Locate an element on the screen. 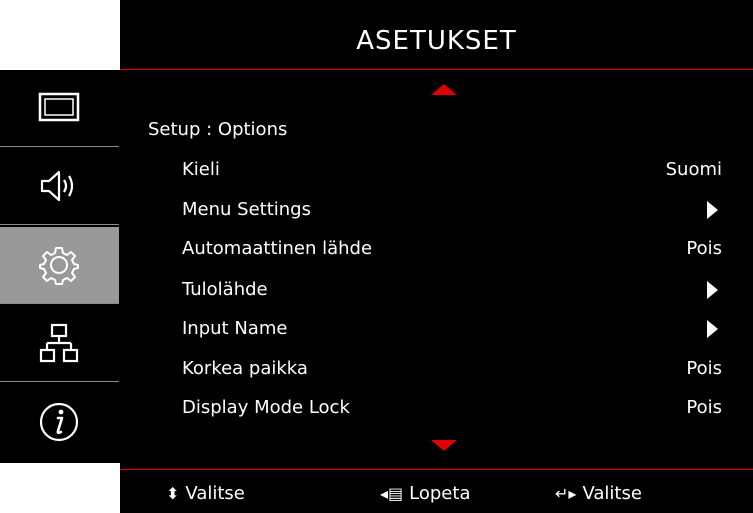 The width and height of the screenshot is (753, 513). network-icon is located at coordinates (59, 343).